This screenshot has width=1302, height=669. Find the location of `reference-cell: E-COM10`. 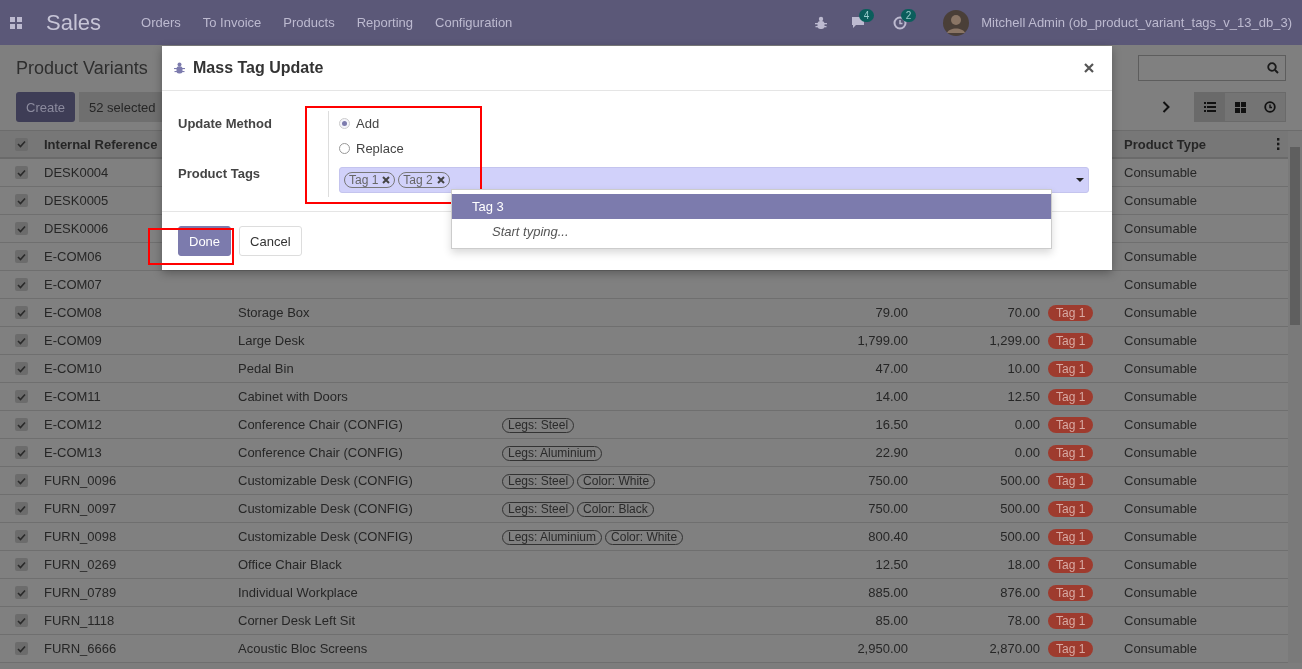

reference-cell: E-COM10 is located at coordinates (73, 368).